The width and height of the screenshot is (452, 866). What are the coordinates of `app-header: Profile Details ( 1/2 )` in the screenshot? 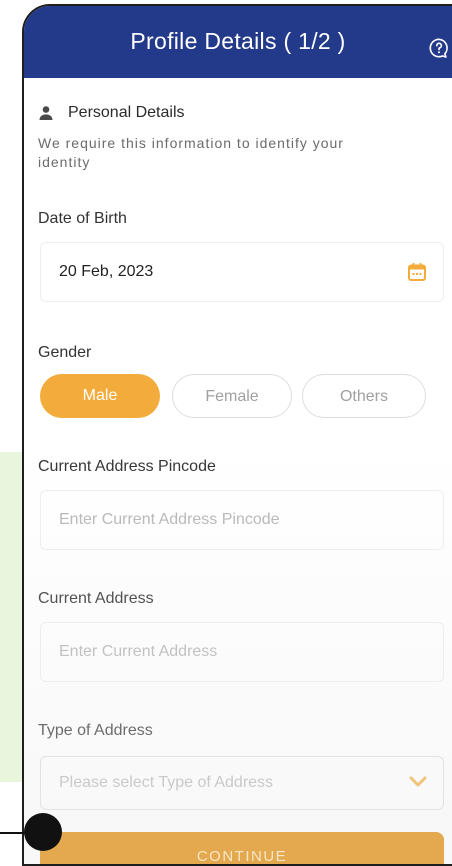 It's located at (238, 42).